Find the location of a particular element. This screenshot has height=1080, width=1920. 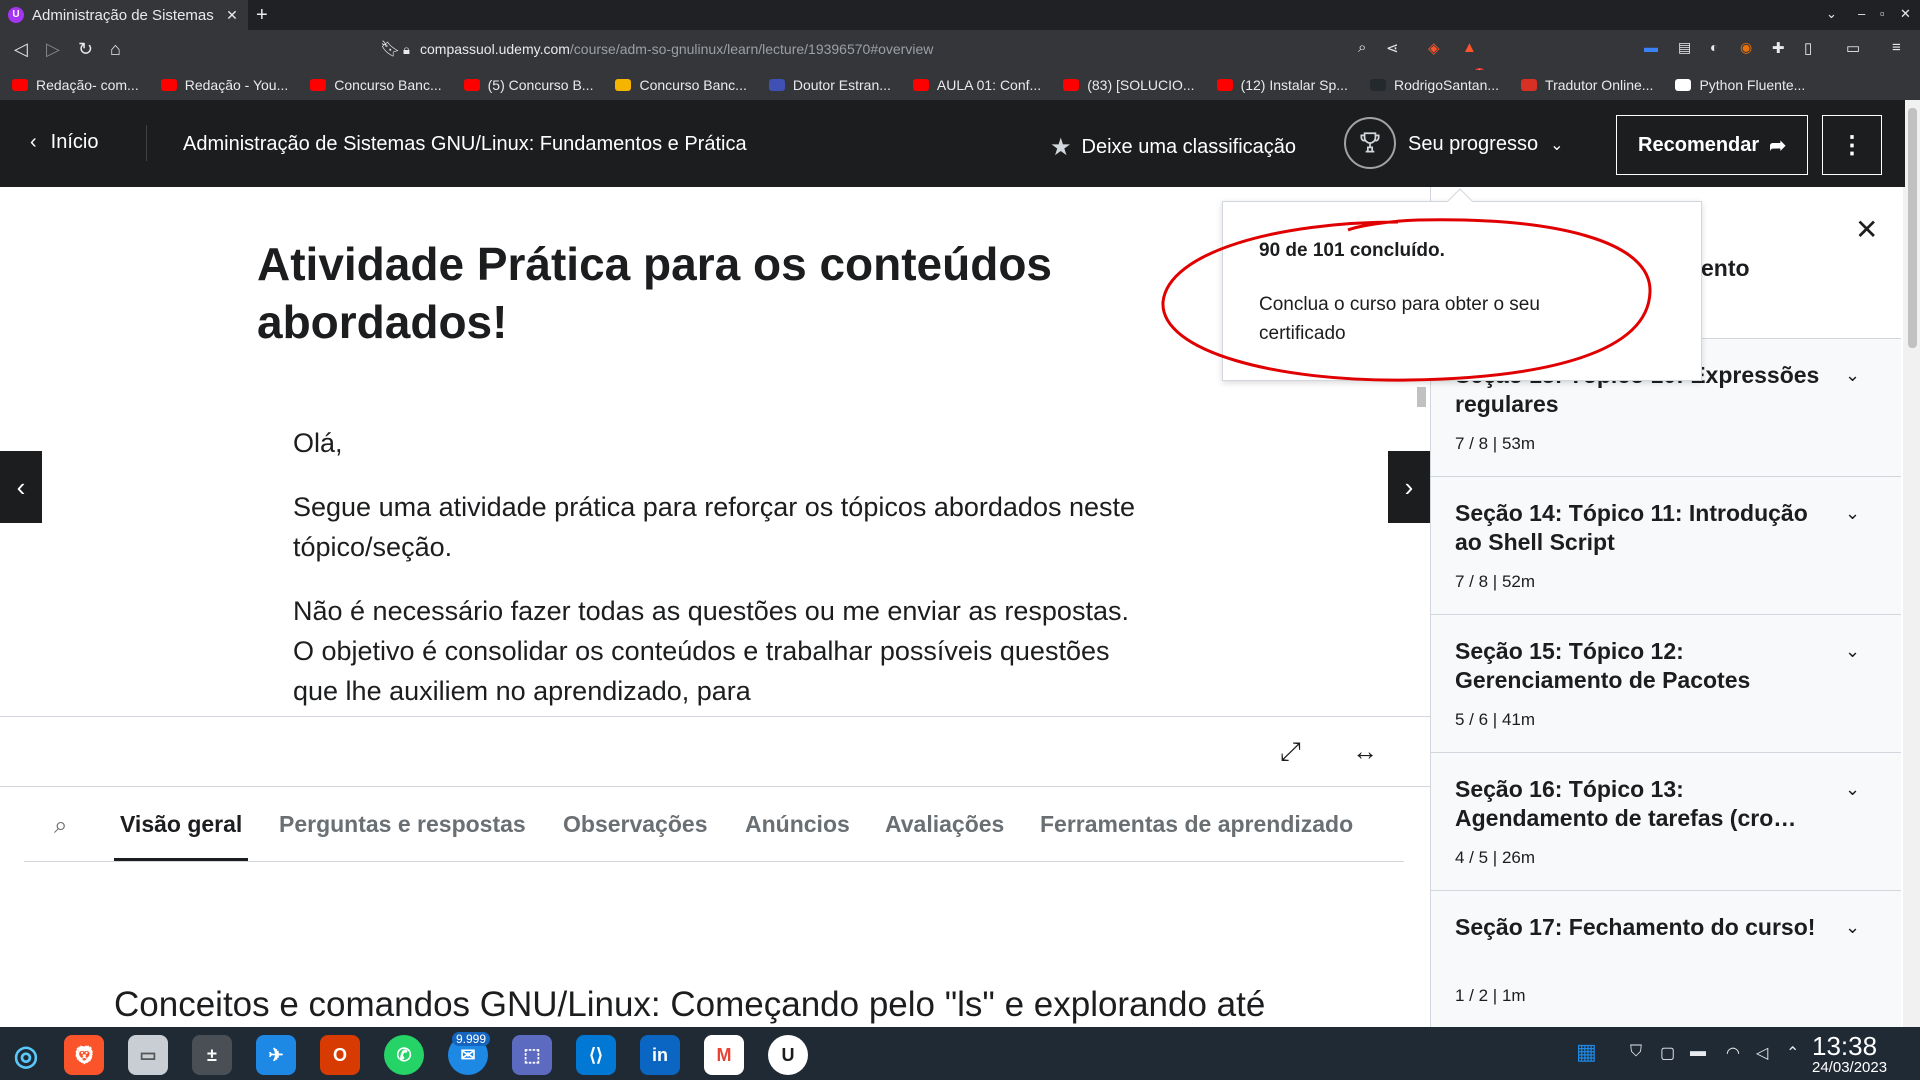

brave-shields-icon: ◈ is located at coordinates (1434, 48).